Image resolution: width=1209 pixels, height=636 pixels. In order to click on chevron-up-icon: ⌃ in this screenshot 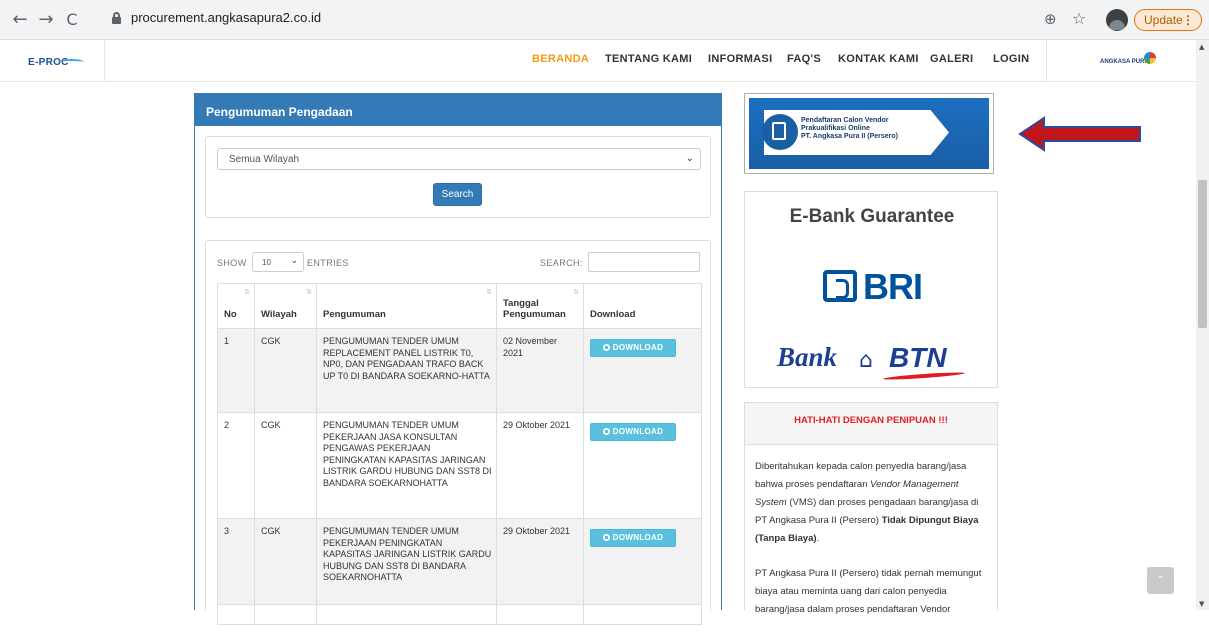, I will do `click(1160, 580)`.